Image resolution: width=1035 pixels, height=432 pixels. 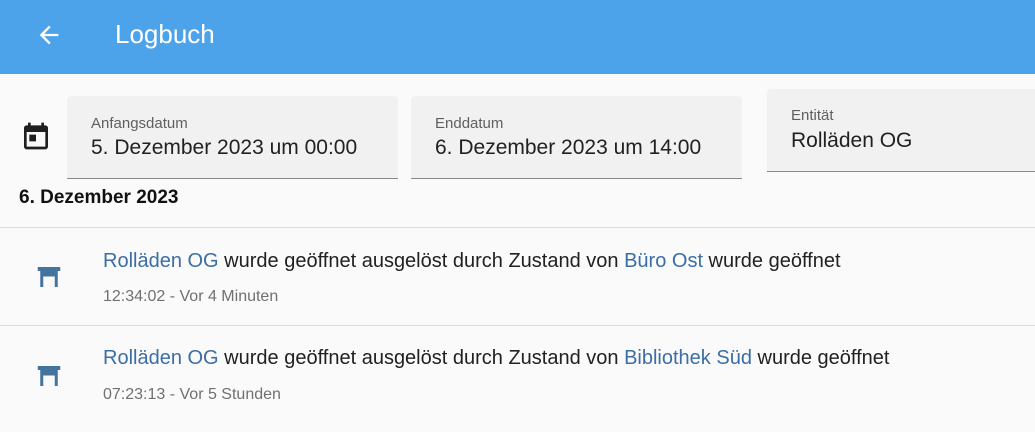 What do you see at coordinates (812, 115) in the screenshot?
I see `entity-label: Entität` at bounding box center [812, 115].